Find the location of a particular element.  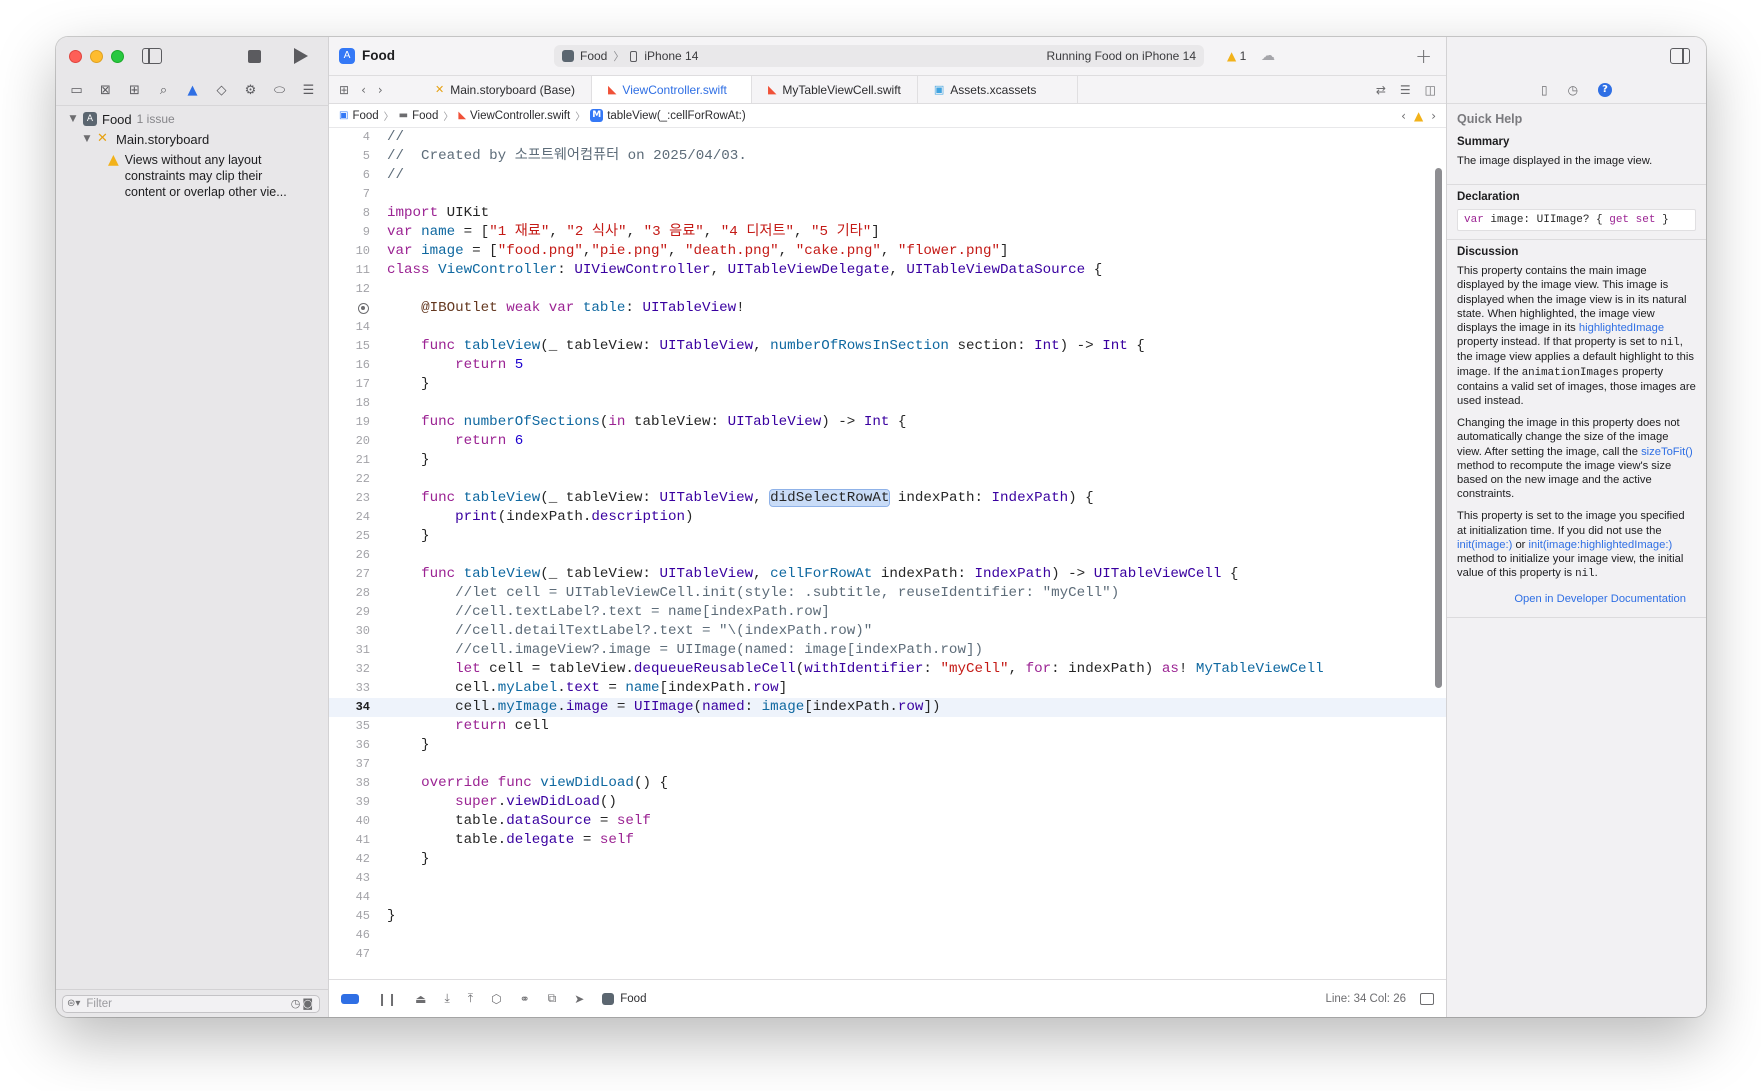

test-icon: ◇ is located at coordinates (222, 90).